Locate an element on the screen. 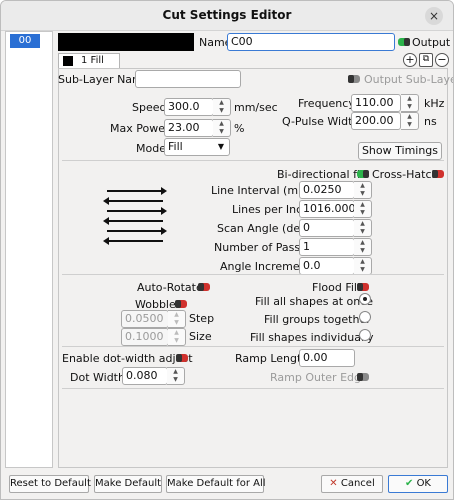 The height and width of the screenshot is (500, 454). auto-rotate-label: Auto-Rotate is located at coordinates (170, 287).